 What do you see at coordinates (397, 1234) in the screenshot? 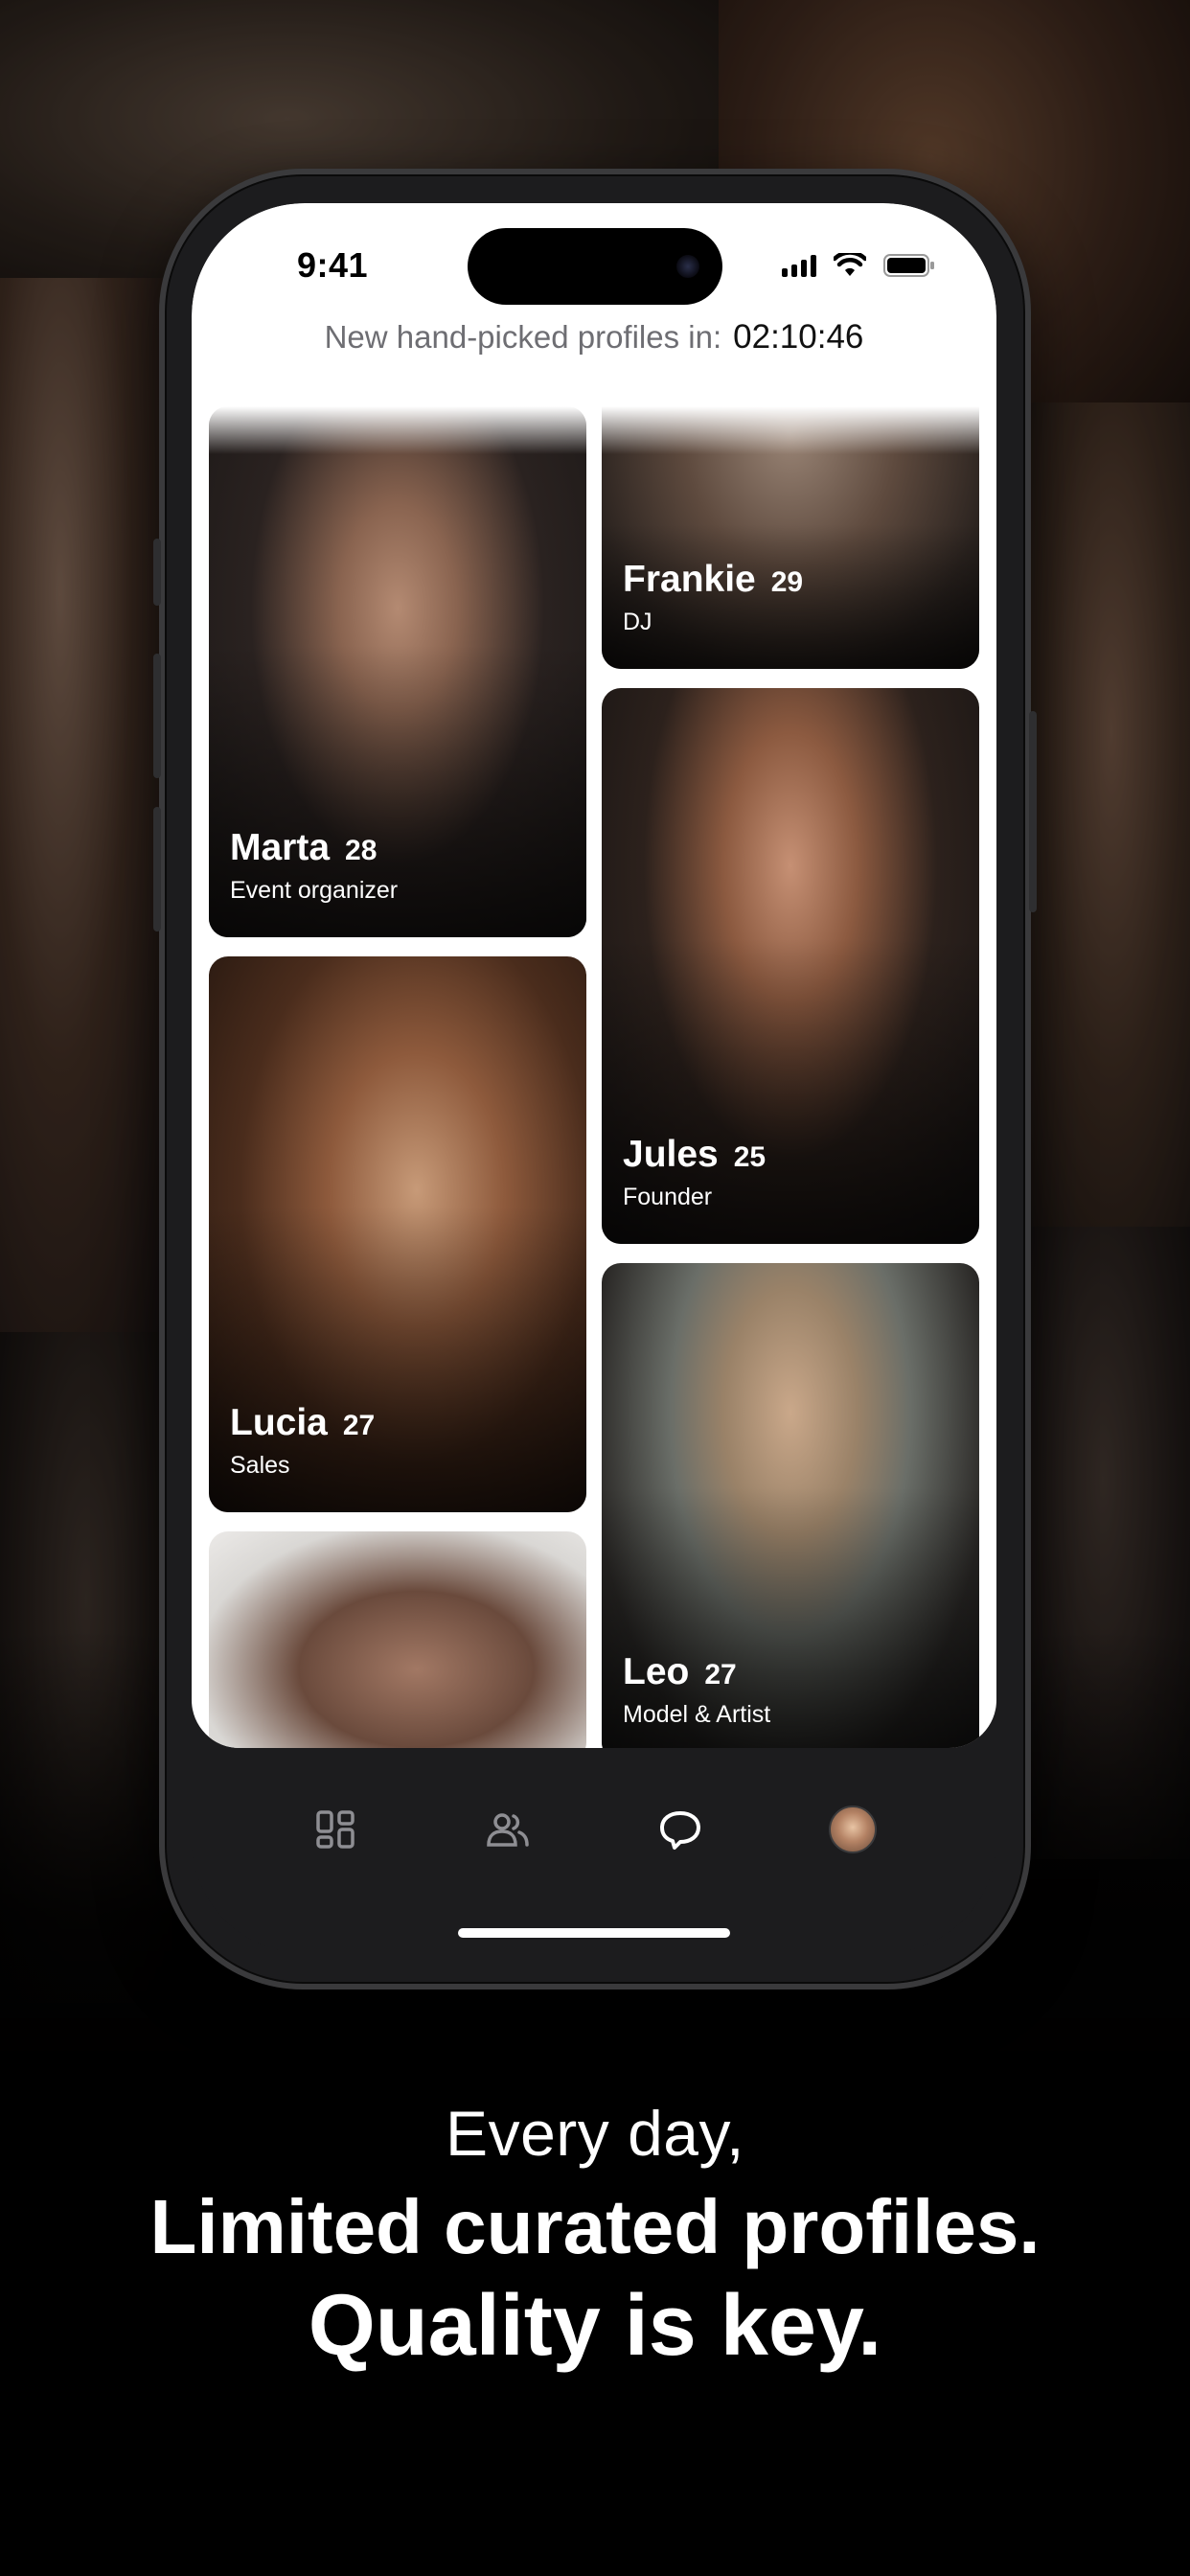
I see `profile-card: Lucia 27 Sales` at bounding box center [397, 1234].